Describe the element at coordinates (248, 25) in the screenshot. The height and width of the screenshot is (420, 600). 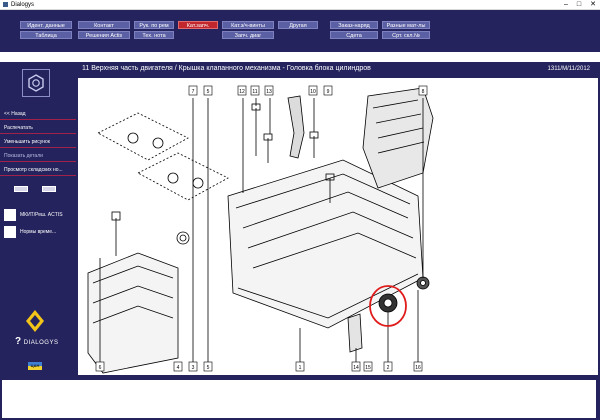
I see `menu-screws-catalog: Кат.з/ч-винты` at that location.